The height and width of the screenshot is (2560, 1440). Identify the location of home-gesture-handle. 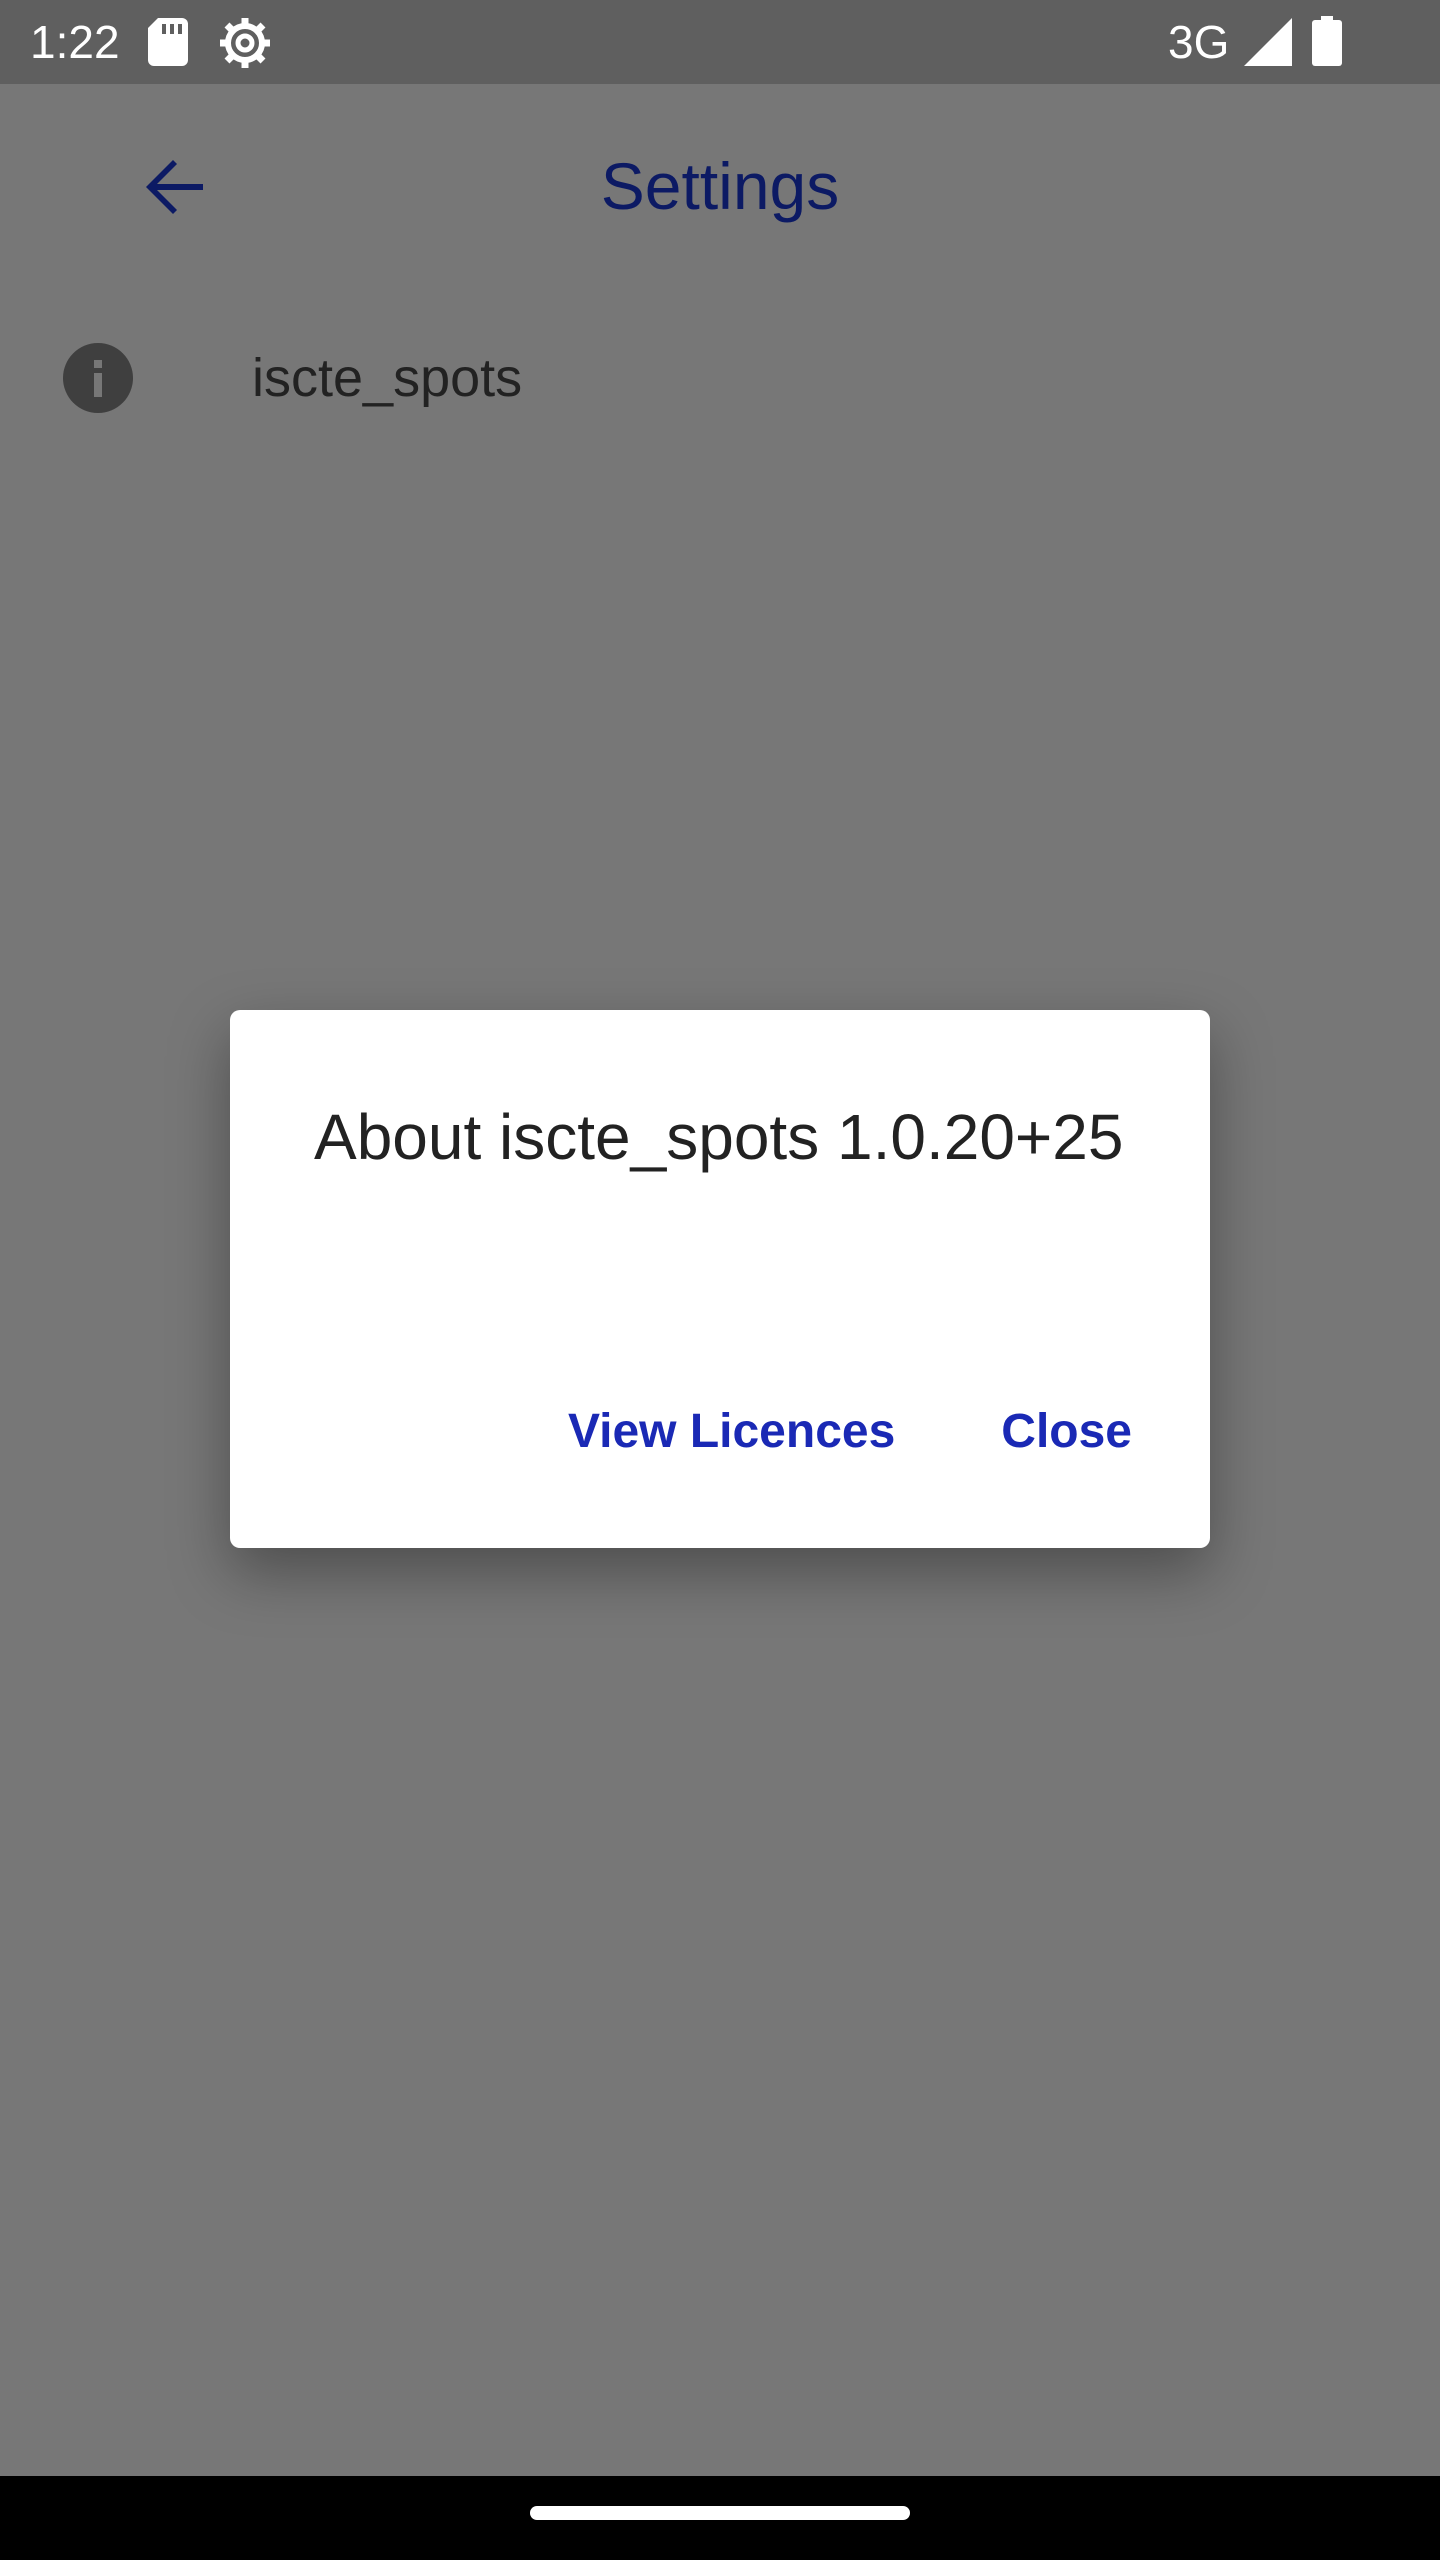
(720, 2513).